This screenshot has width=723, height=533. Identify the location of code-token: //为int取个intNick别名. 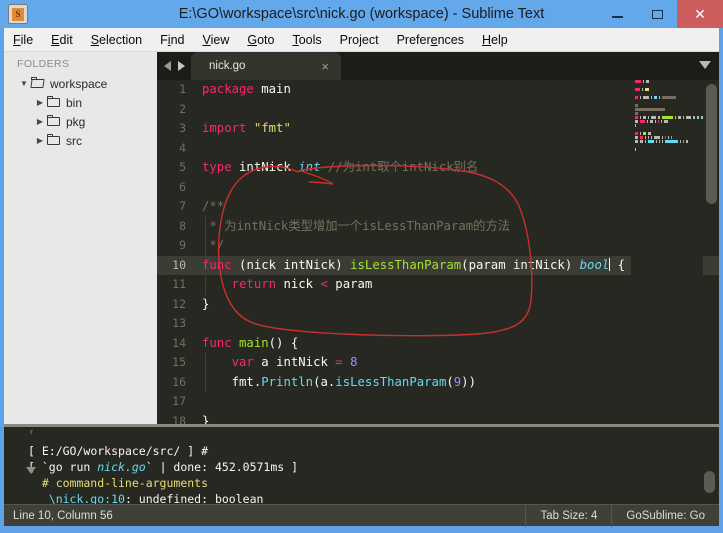
(403, 167).